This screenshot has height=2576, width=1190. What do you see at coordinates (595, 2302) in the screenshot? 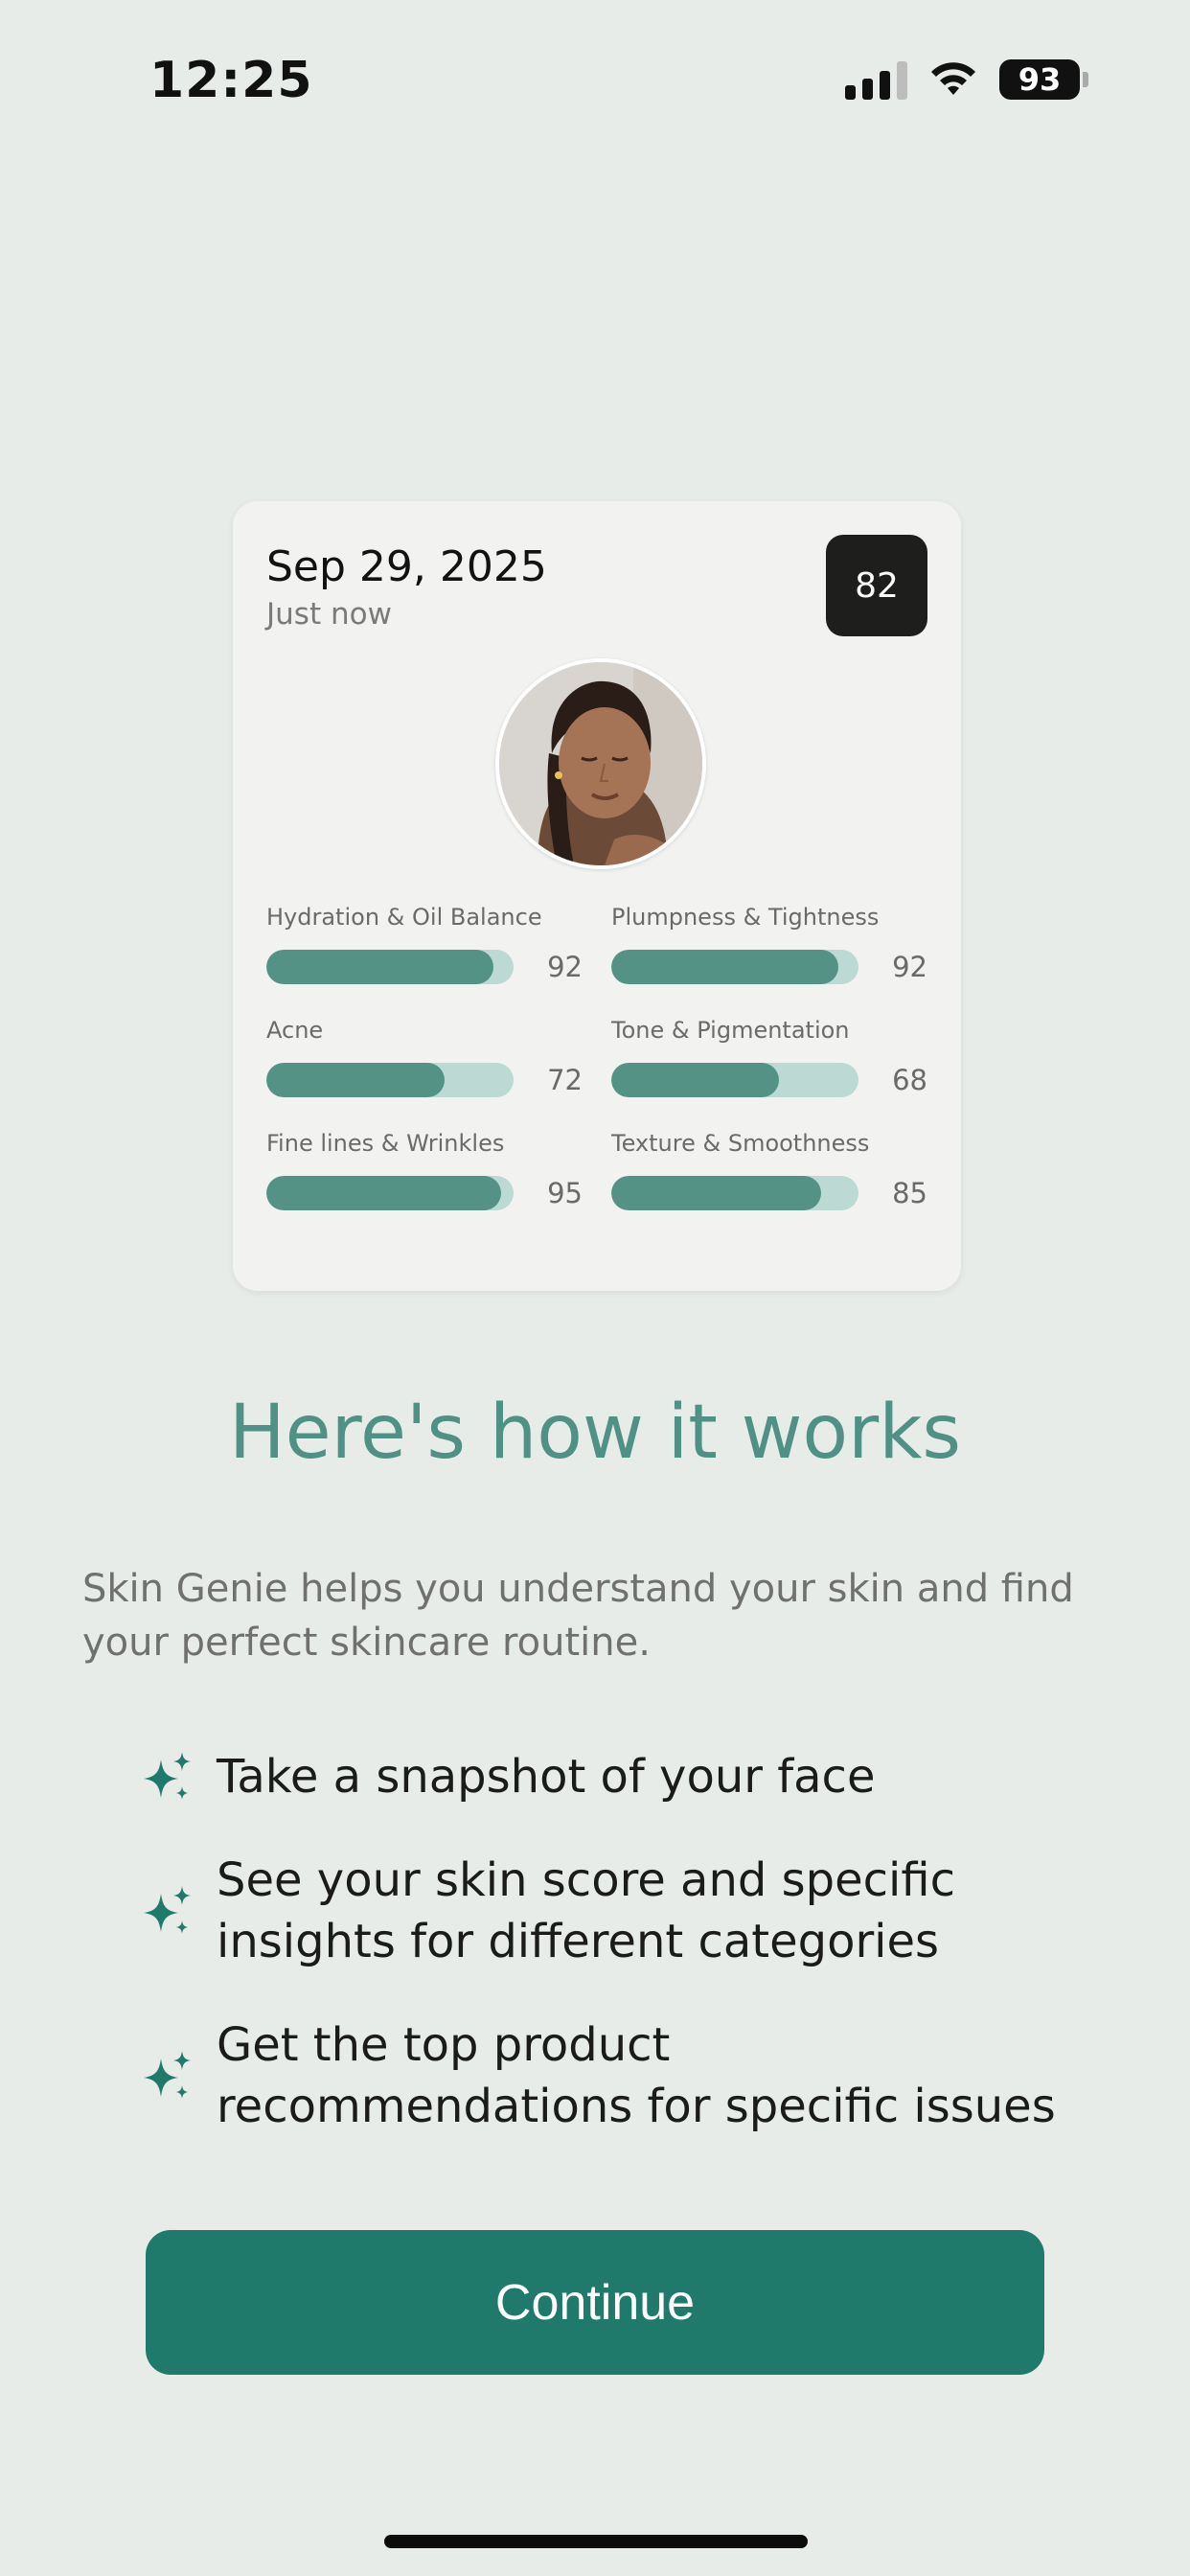
I see `continue-button: Continue` at bounding box center [595, 2302].